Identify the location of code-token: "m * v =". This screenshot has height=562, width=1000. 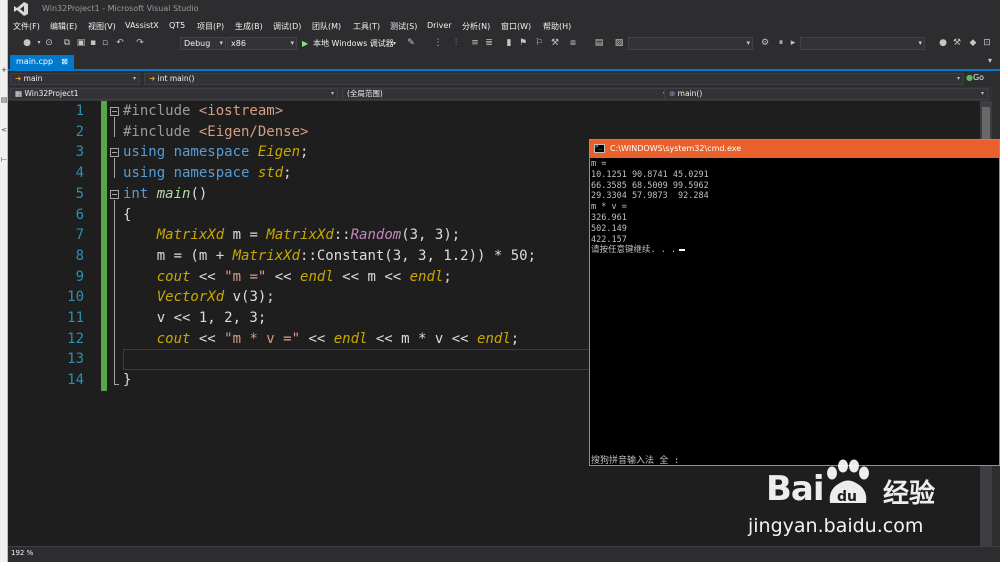
(262, 338).